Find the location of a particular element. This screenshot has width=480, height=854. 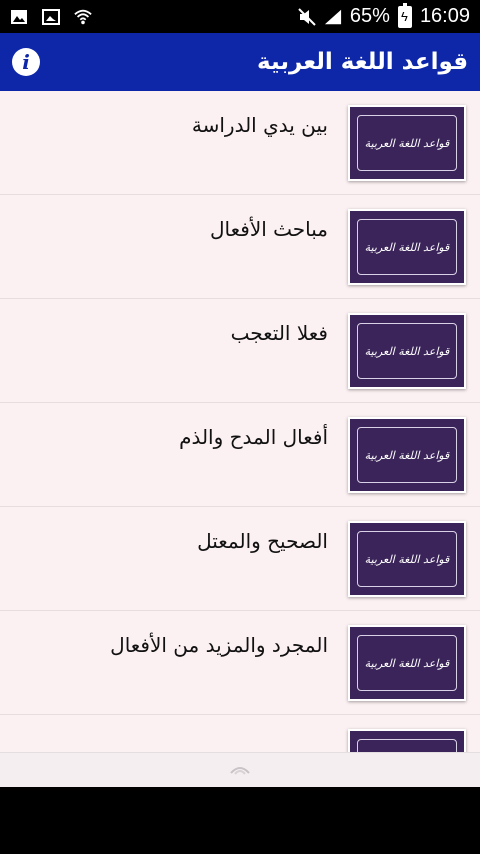

loading-spinner-icon is located at coordinates (240, 770).